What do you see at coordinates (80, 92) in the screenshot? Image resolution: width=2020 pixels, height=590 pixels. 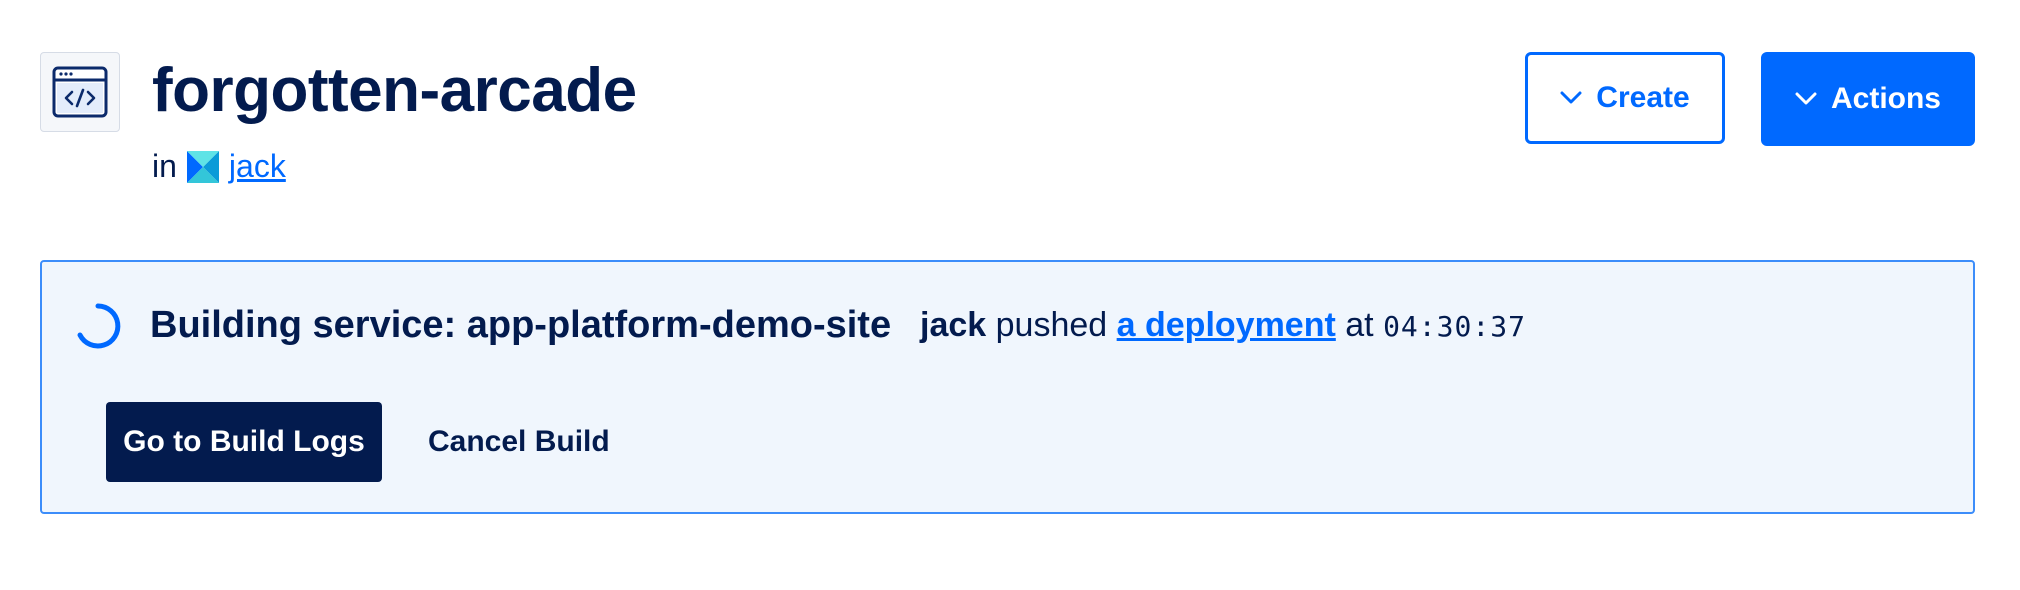 I see `code-window-icon` at bounding box center [80, 92].